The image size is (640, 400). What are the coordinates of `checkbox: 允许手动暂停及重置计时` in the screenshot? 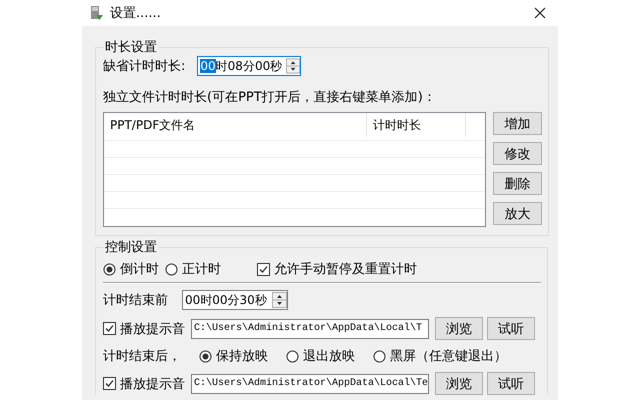 It's located at (337, 269).